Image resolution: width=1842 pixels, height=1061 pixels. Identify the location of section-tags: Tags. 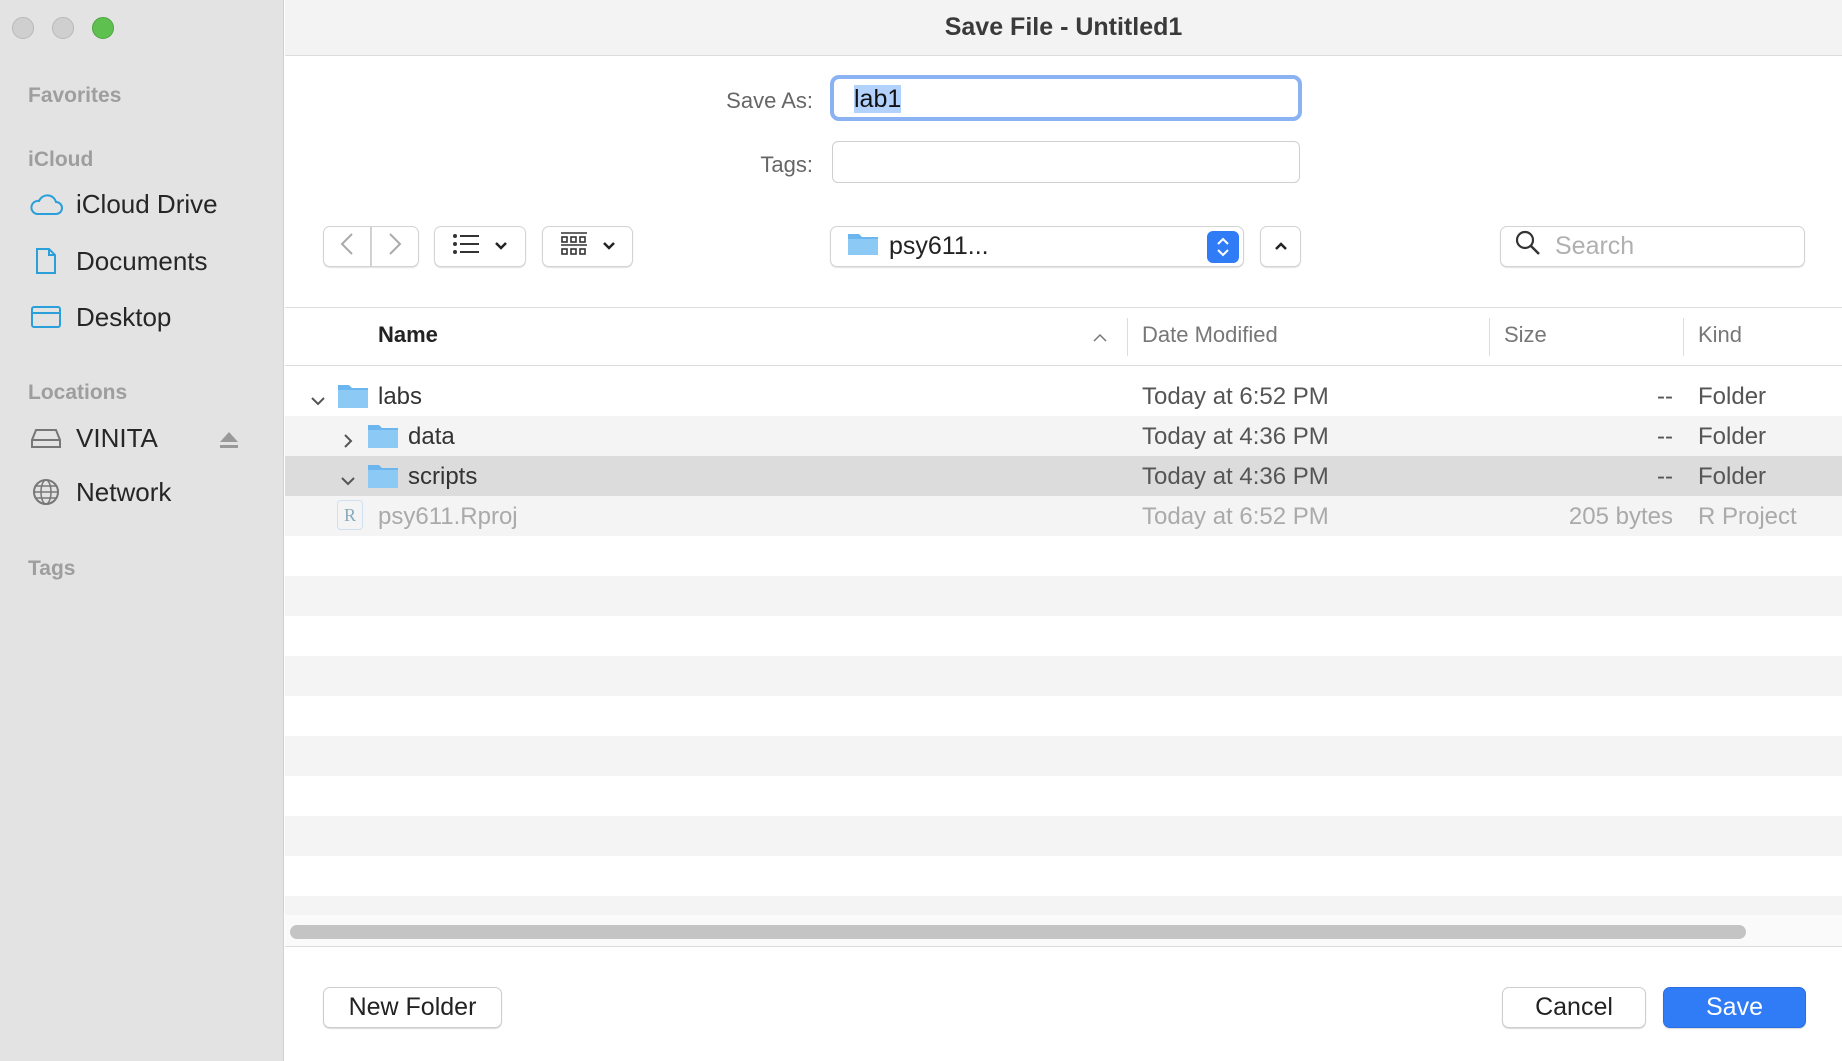
(52, 568).